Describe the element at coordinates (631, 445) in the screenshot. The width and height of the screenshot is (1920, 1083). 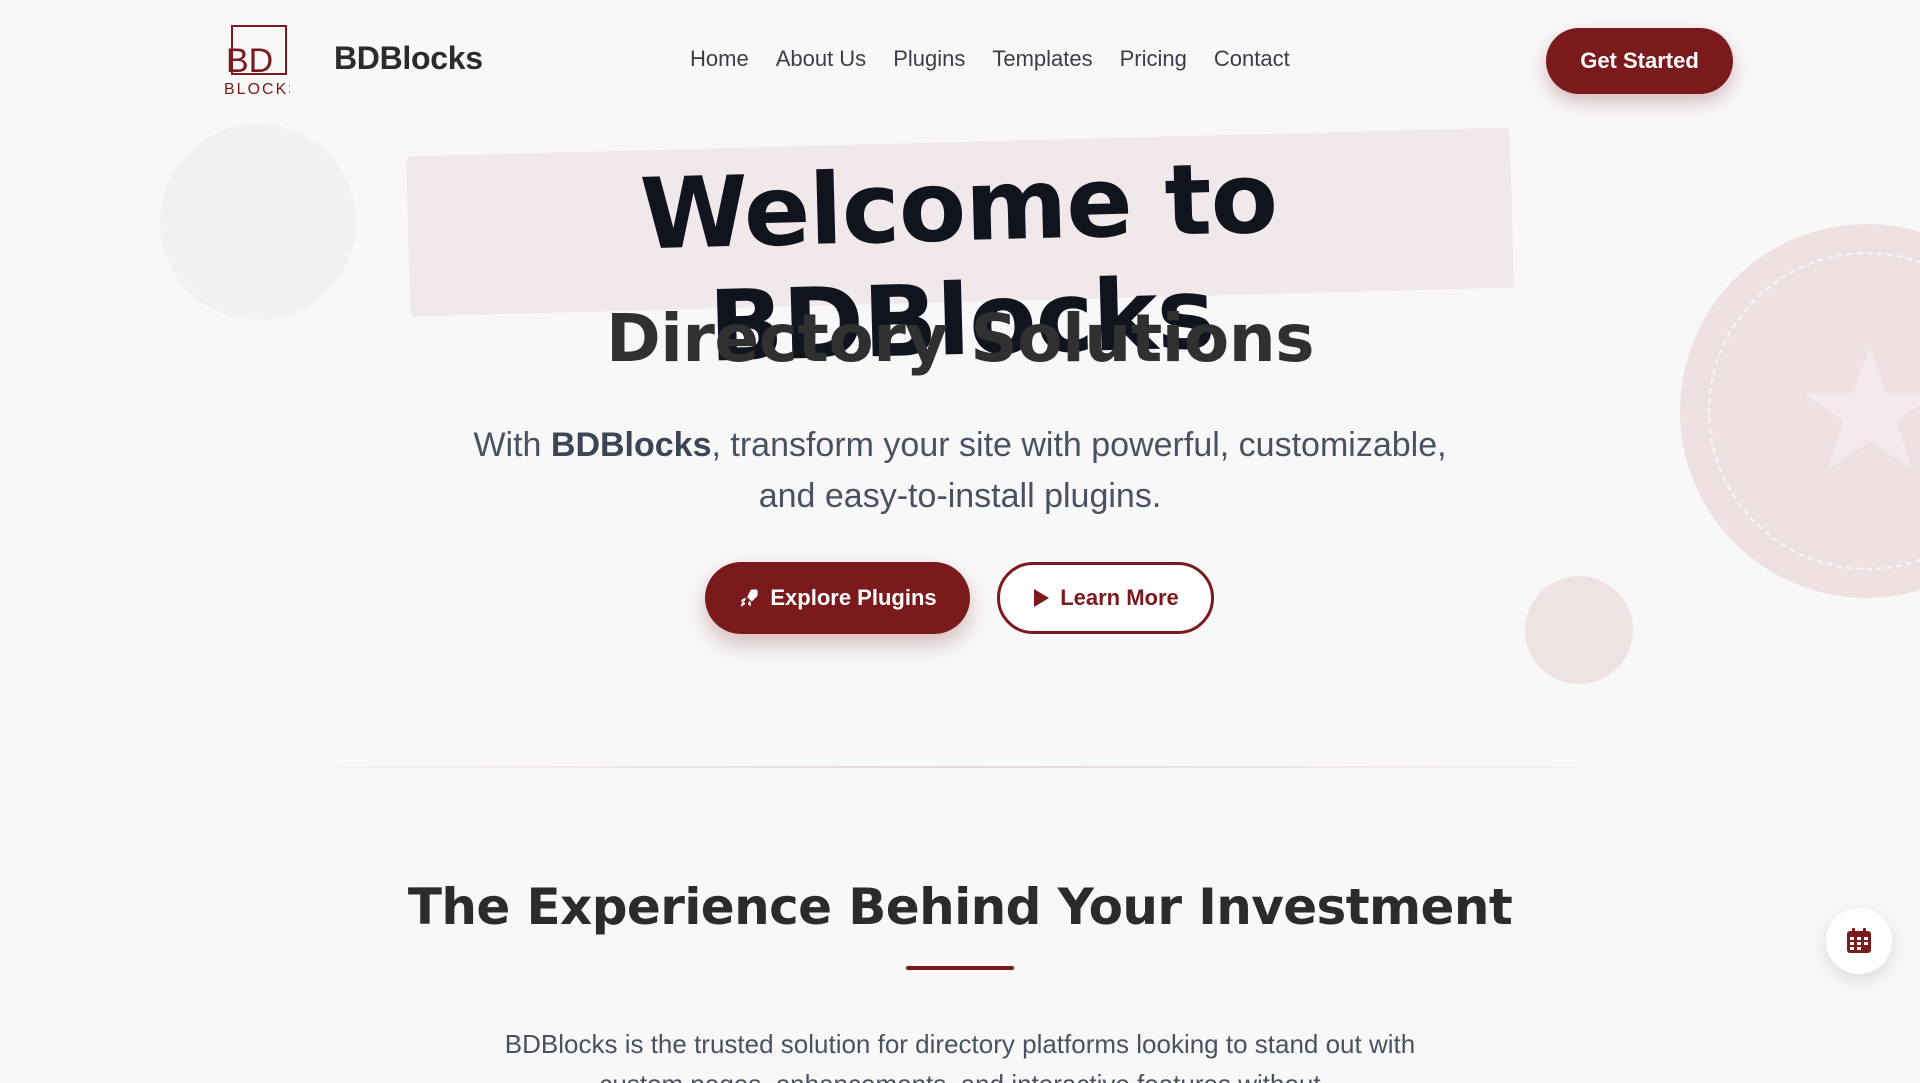
I see `hero-desc-brand: BDBlocks` at that location.